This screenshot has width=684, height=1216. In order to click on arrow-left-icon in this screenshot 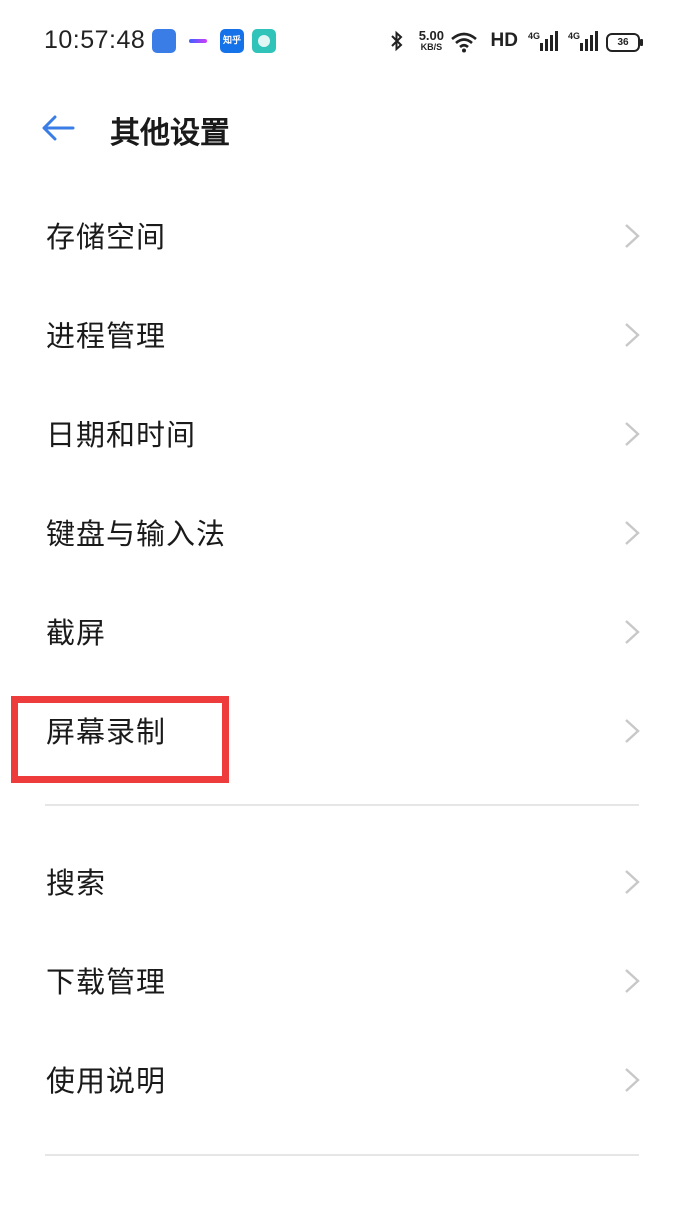, I will do `click(58, 128)`.